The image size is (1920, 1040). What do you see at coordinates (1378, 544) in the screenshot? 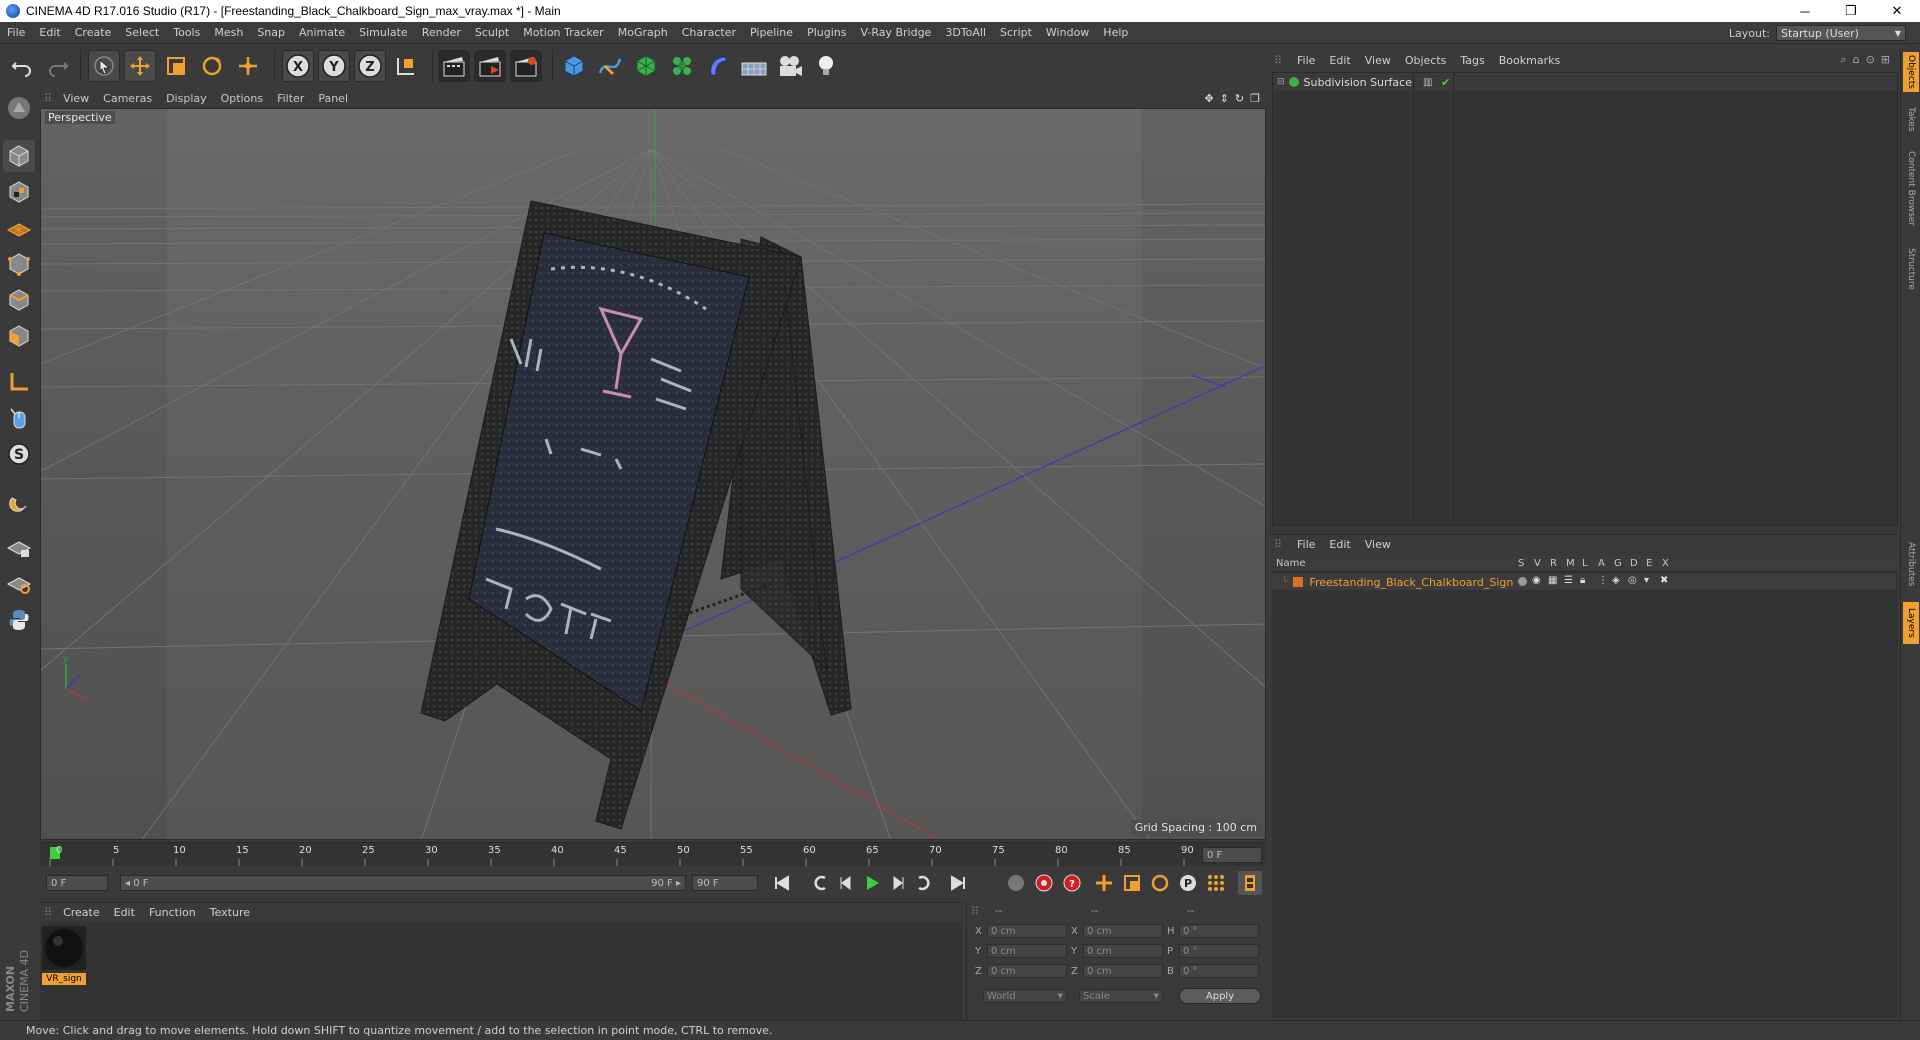
I see `layer-menu-view: View` at bounding box center [1378, 544].